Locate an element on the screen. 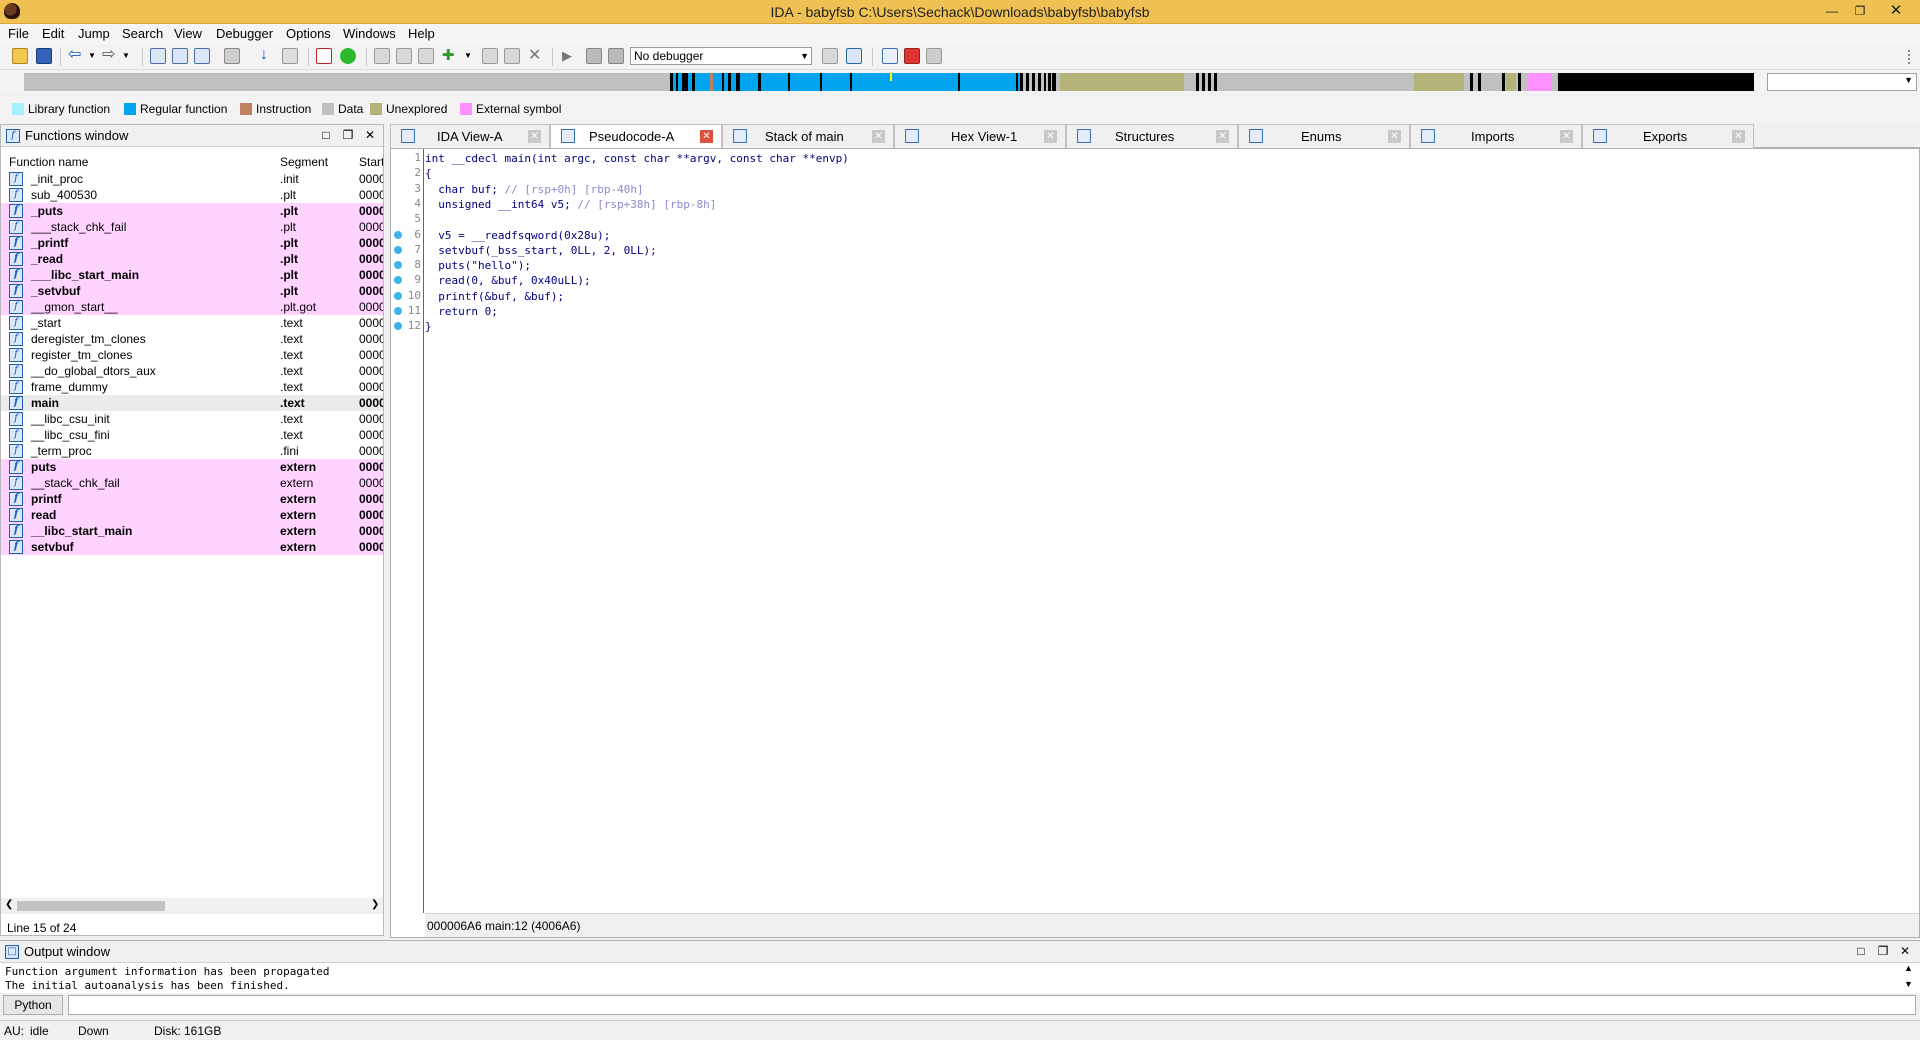 This screenshot has height=1040, width=1920. tab-hex-view-1: Hex View-1 ✕ is located at coordinates (980, 136).